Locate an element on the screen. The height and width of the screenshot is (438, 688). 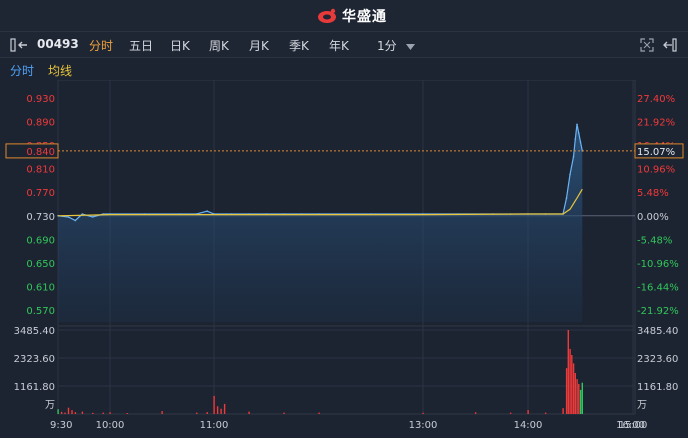
volume-tick-label-right: 1161.80 is located at coordinates (657, 387).